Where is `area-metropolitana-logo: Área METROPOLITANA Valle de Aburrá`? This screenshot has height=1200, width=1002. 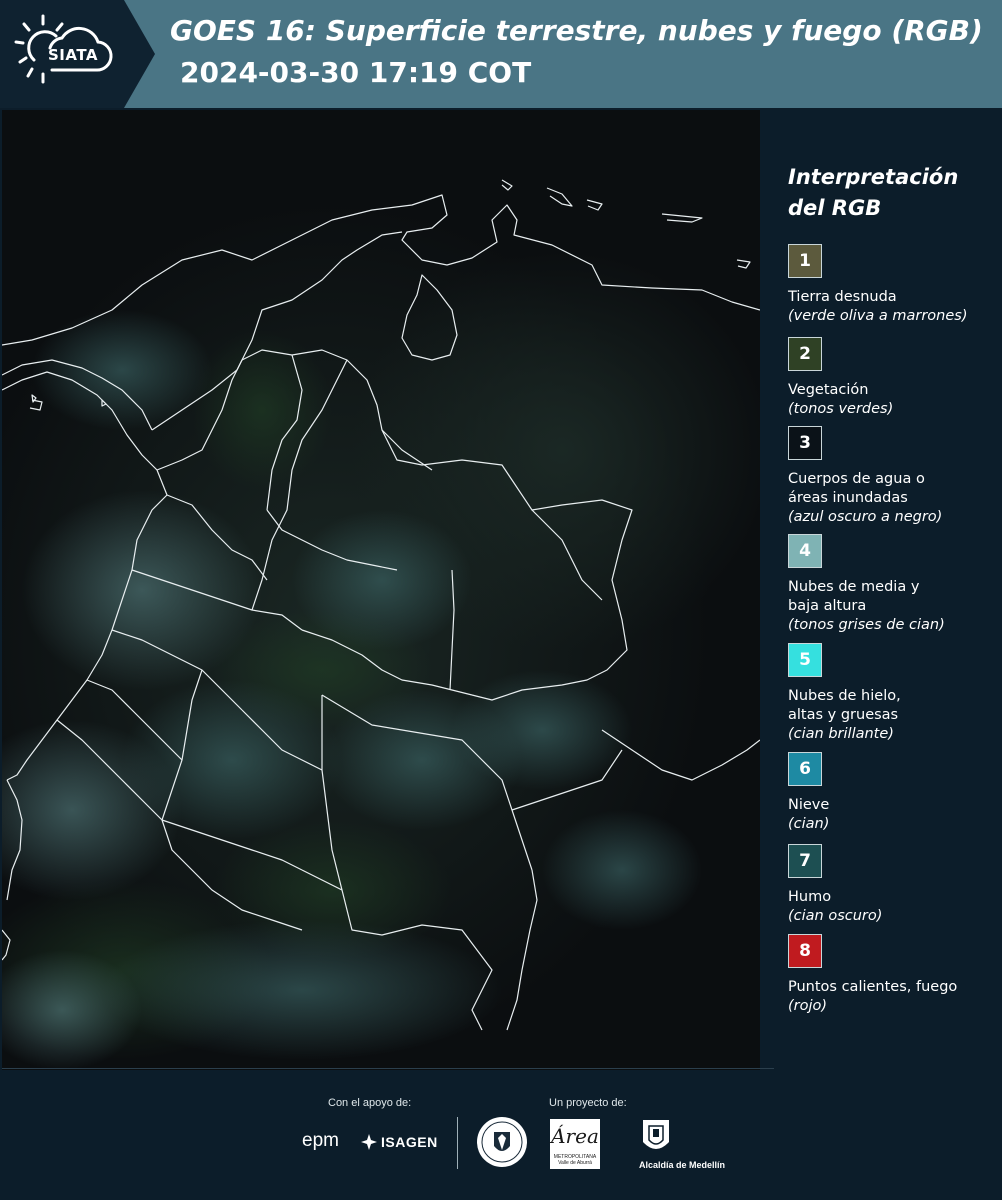 area-metropolitana-logo: Área METROPOLITANA Valle de Aburrá is located at coordinates (575, 1144).